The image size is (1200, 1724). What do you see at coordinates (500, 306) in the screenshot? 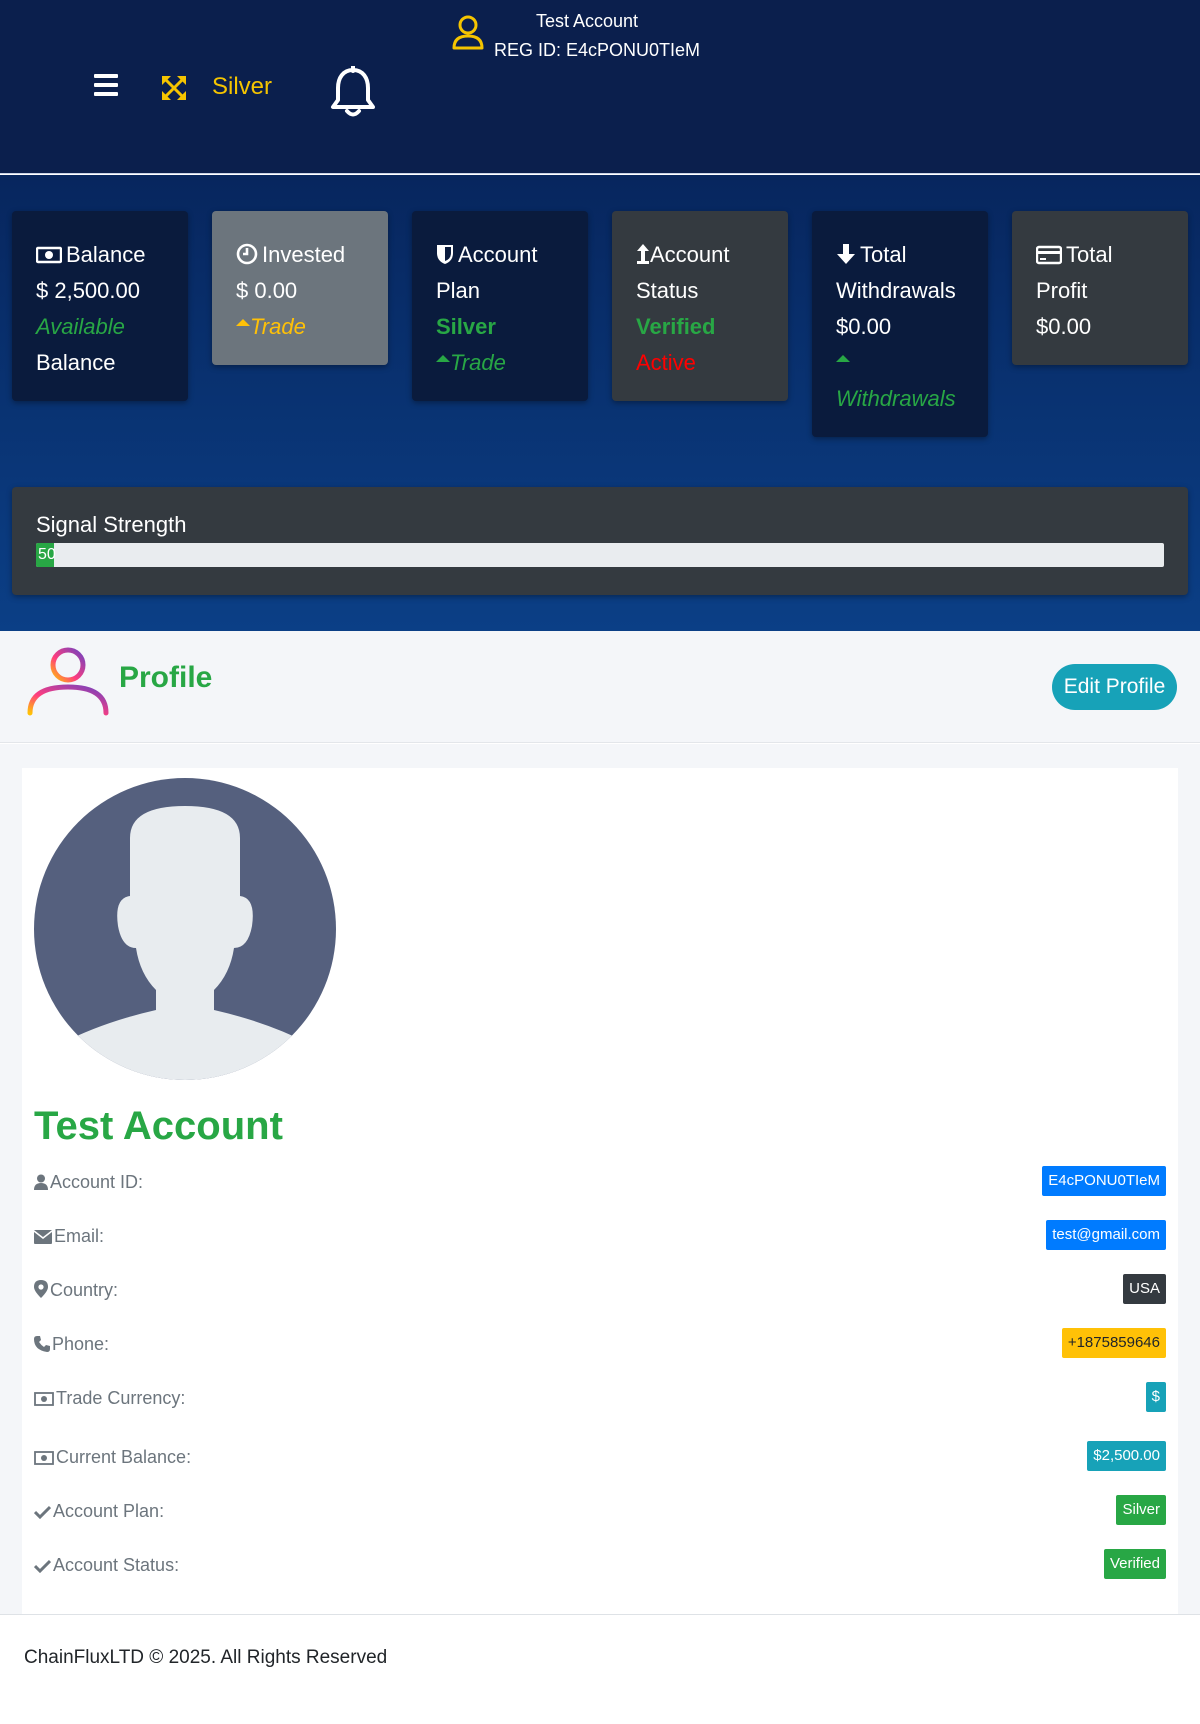
I see `plan-card: Account Plan Silver Trade` at bounding box center [500, 306].